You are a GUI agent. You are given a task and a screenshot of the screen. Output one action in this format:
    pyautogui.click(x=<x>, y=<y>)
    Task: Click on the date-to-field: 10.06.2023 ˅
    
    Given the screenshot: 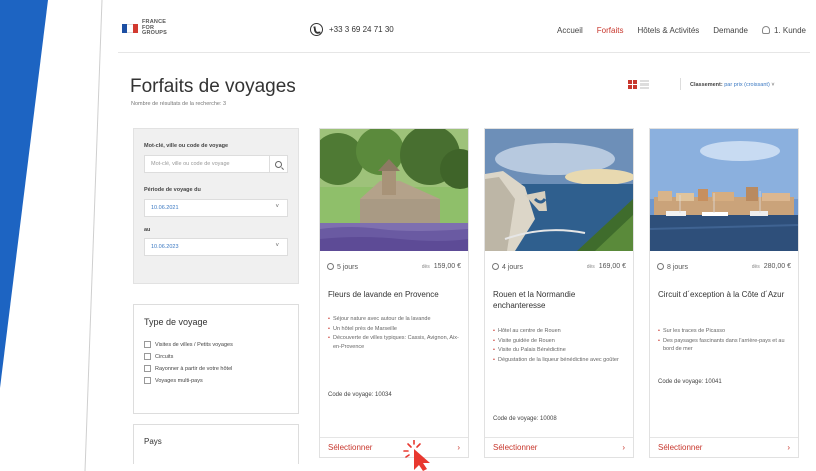 What is the action you would take?
    pyautogui.click(x=216, y=247)
    